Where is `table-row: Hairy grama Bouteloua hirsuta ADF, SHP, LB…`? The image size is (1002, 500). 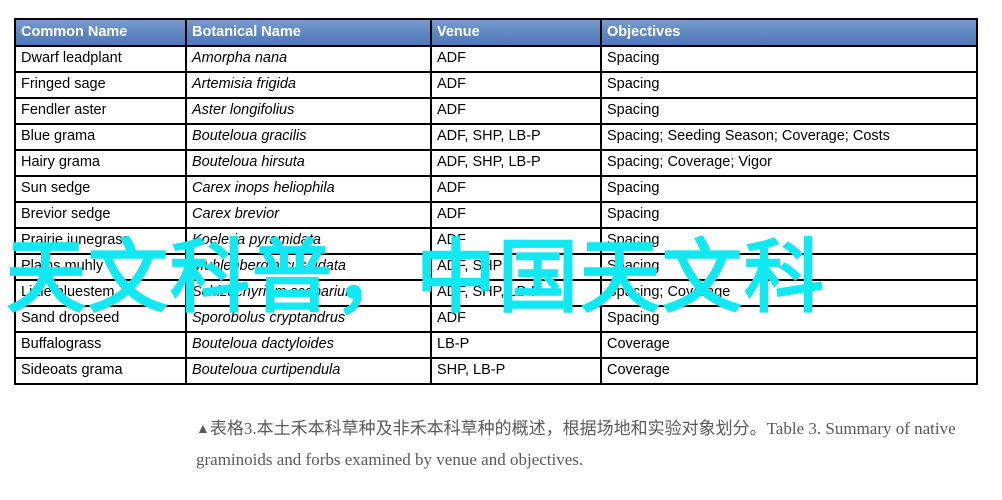 table-row: Hairy grama Bouteloua hirsuta ADF, SHP, LB… is located at coordinates (496, 164).